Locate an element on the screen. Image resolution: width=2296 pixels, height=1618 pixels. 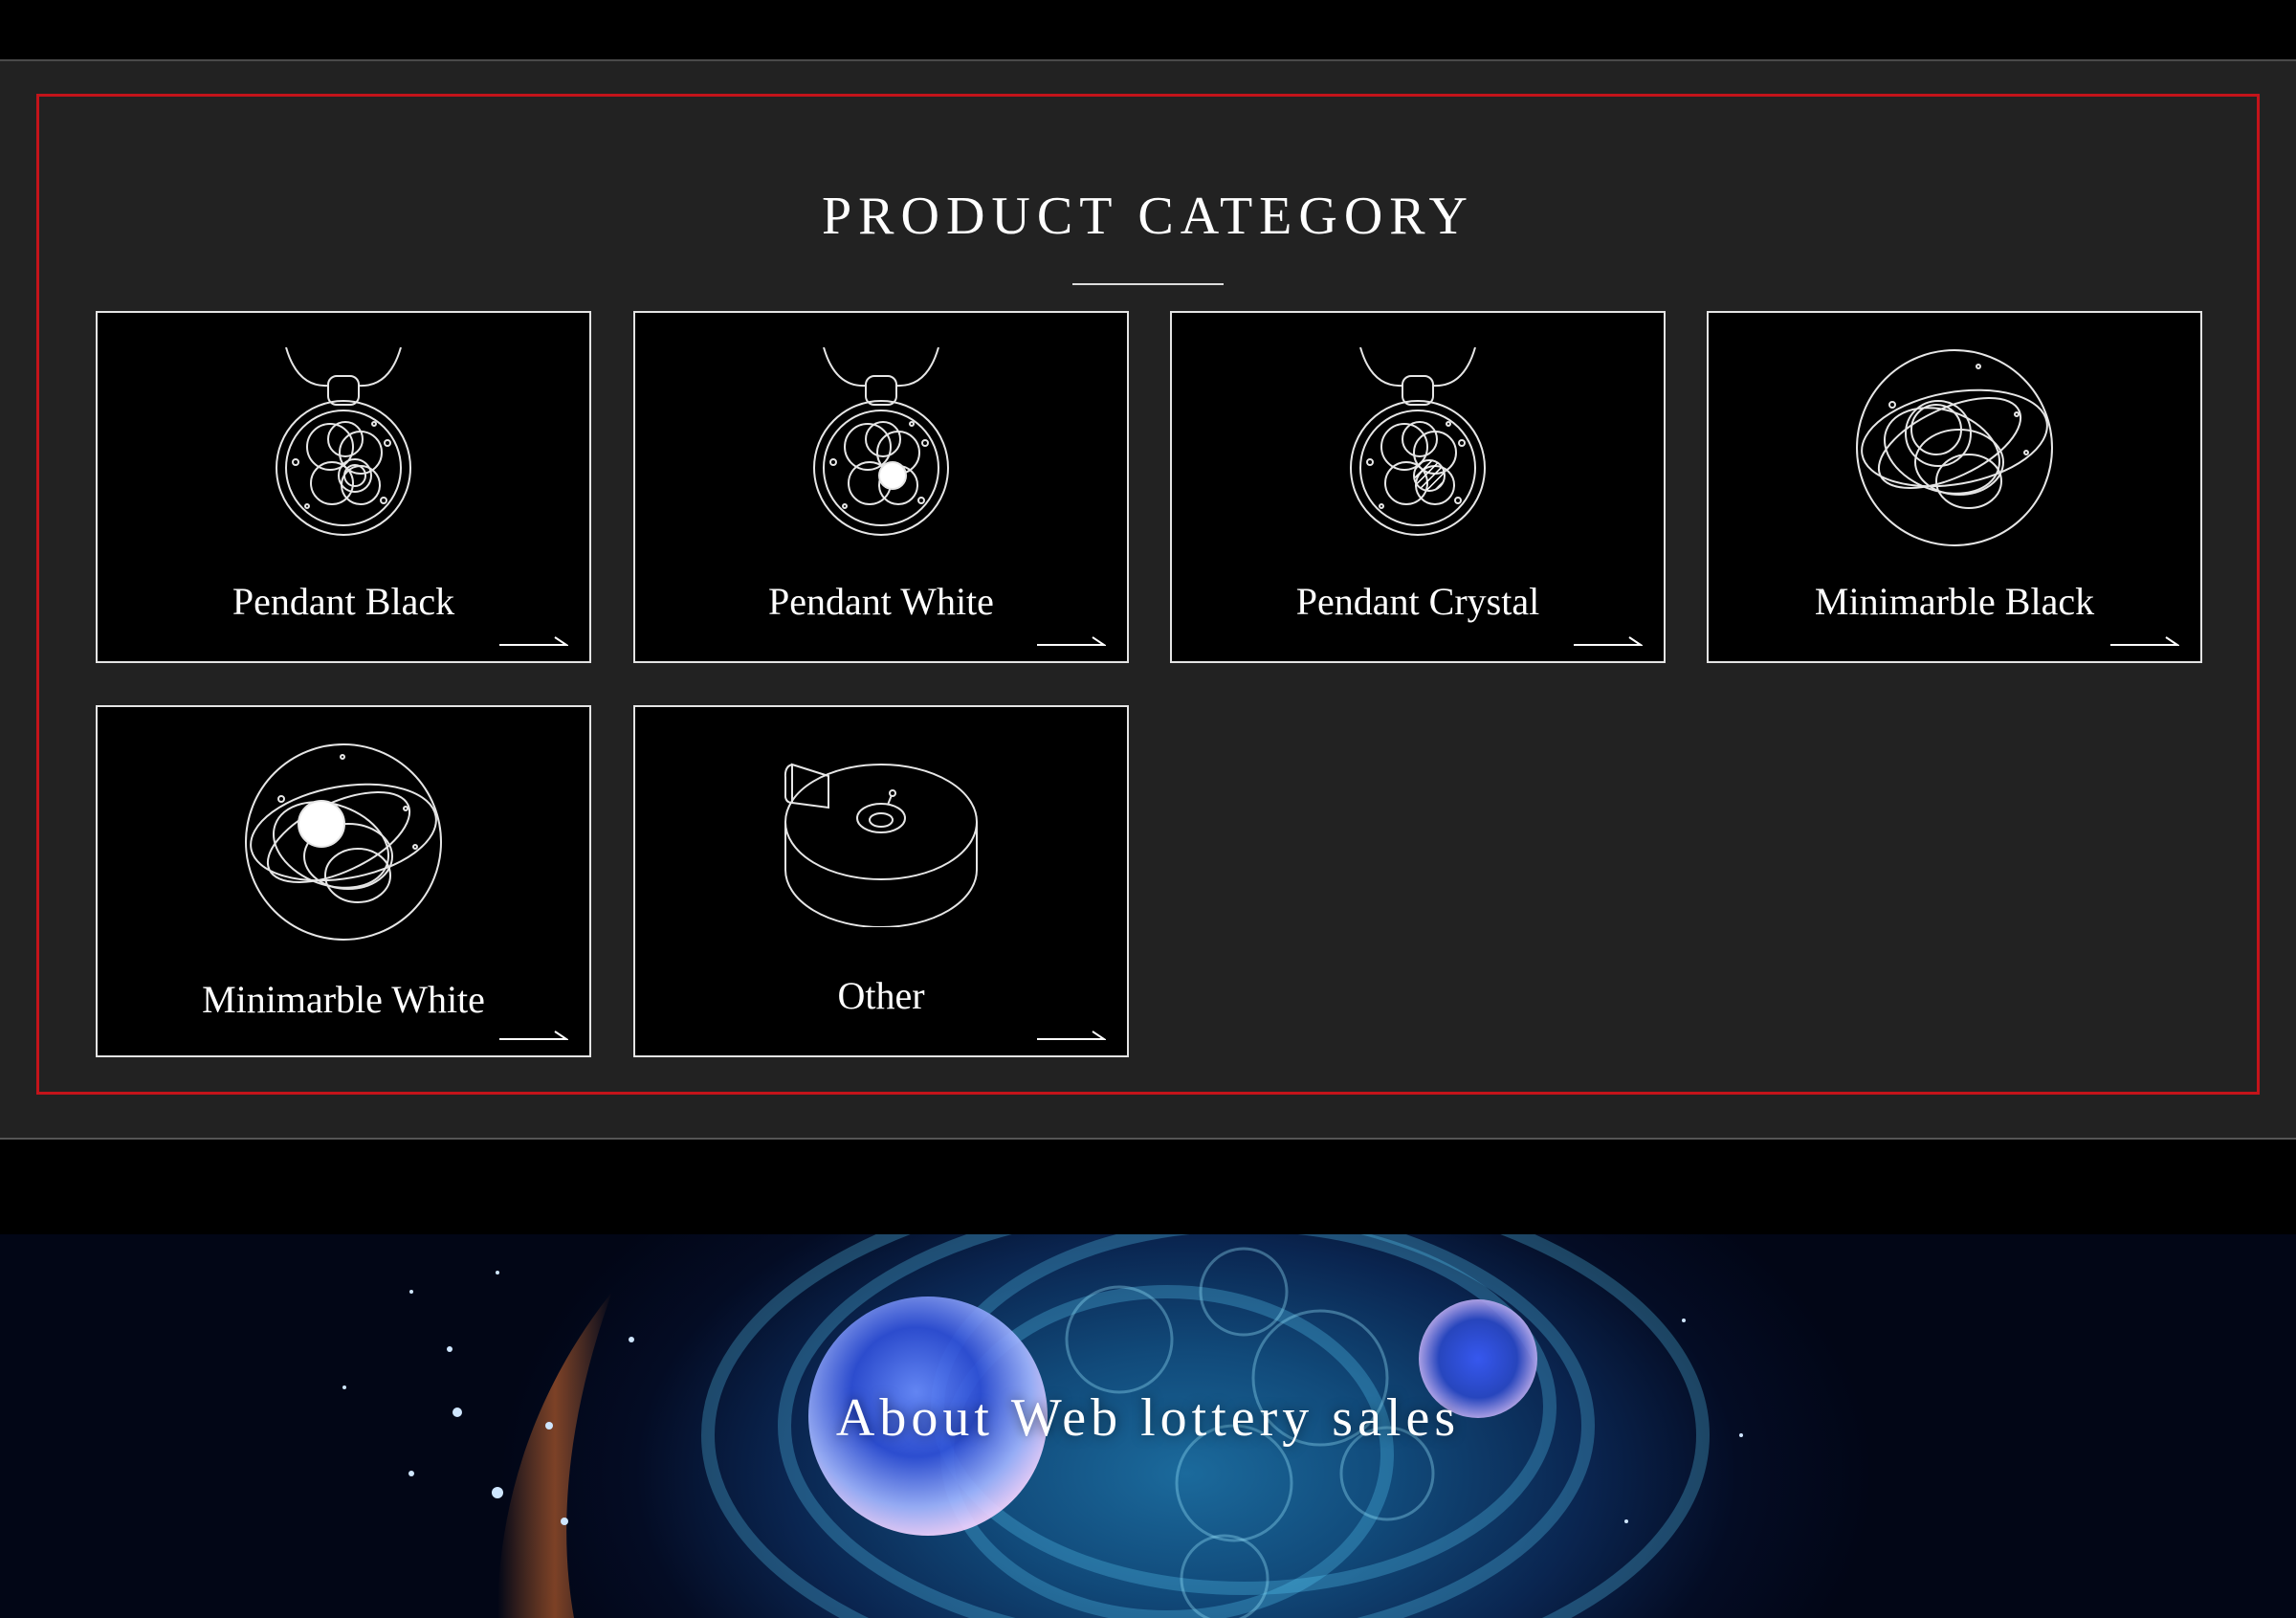
pendant-black-icon is located at coordinates (344, 454).